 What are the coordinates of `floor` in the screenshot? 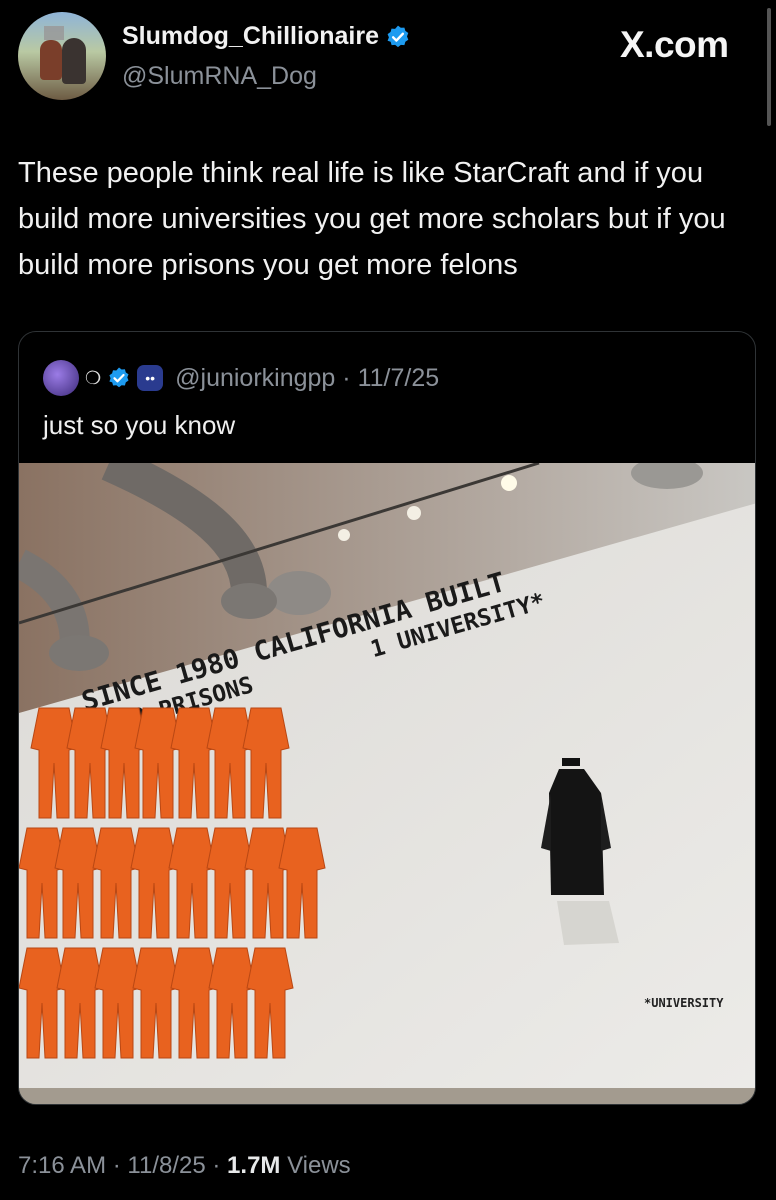 It's located at (387, 1096).